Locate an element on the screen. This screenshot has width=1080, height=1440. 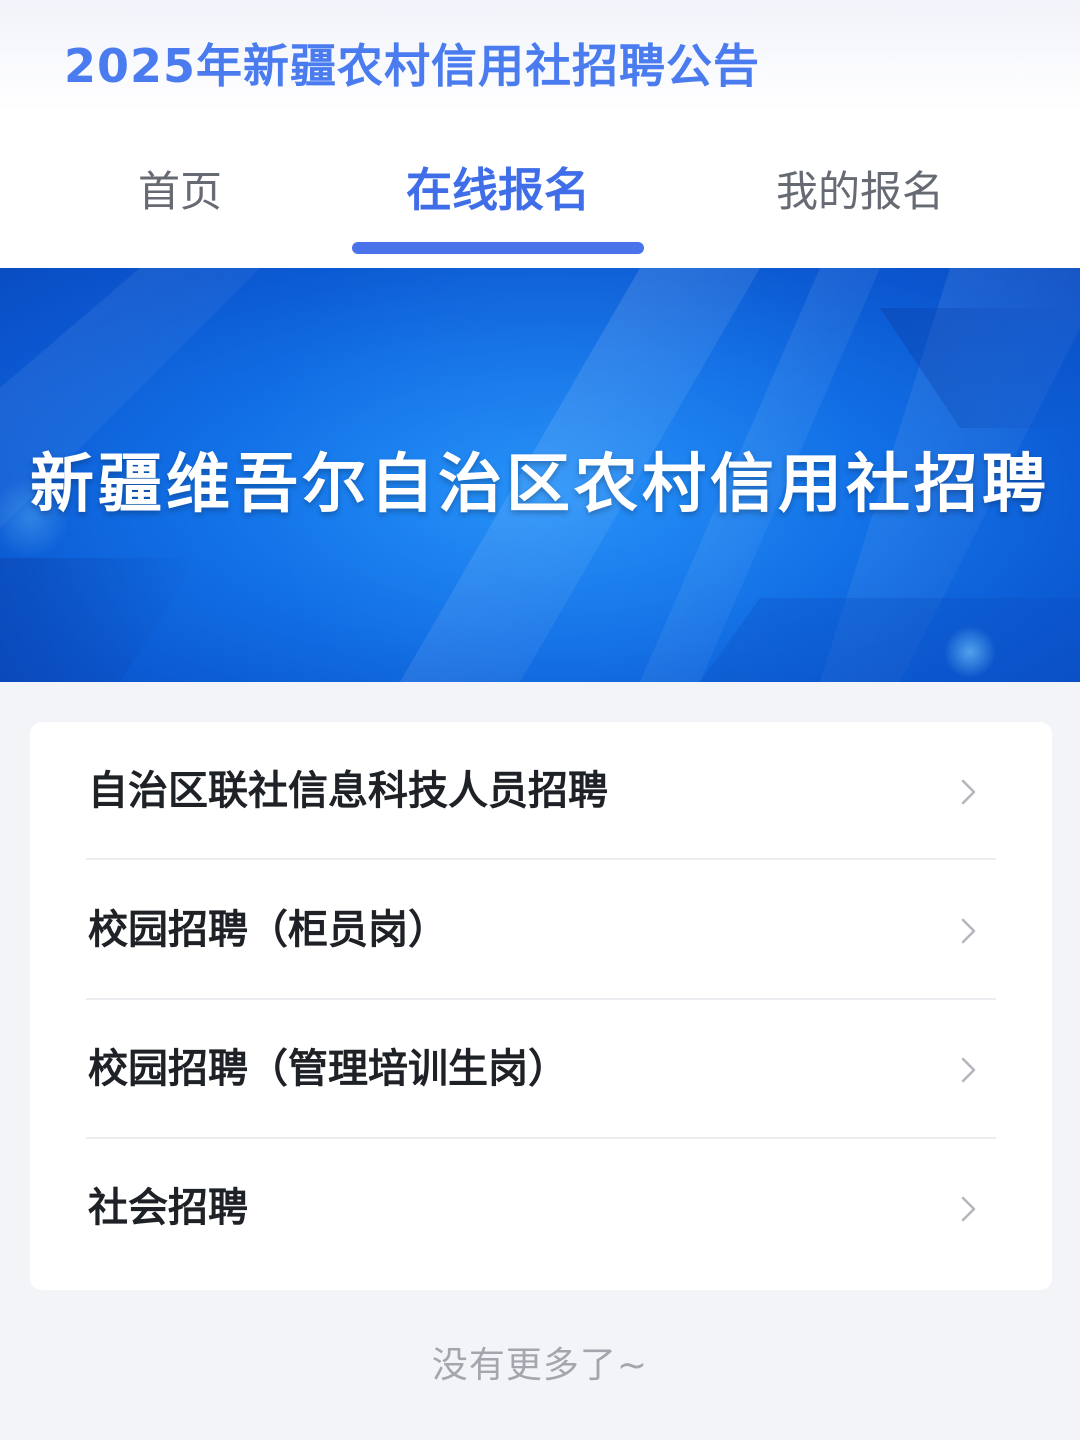
page-title: 2025年新疆农村信用社招聘公告 is located at coordinates (412, 66).